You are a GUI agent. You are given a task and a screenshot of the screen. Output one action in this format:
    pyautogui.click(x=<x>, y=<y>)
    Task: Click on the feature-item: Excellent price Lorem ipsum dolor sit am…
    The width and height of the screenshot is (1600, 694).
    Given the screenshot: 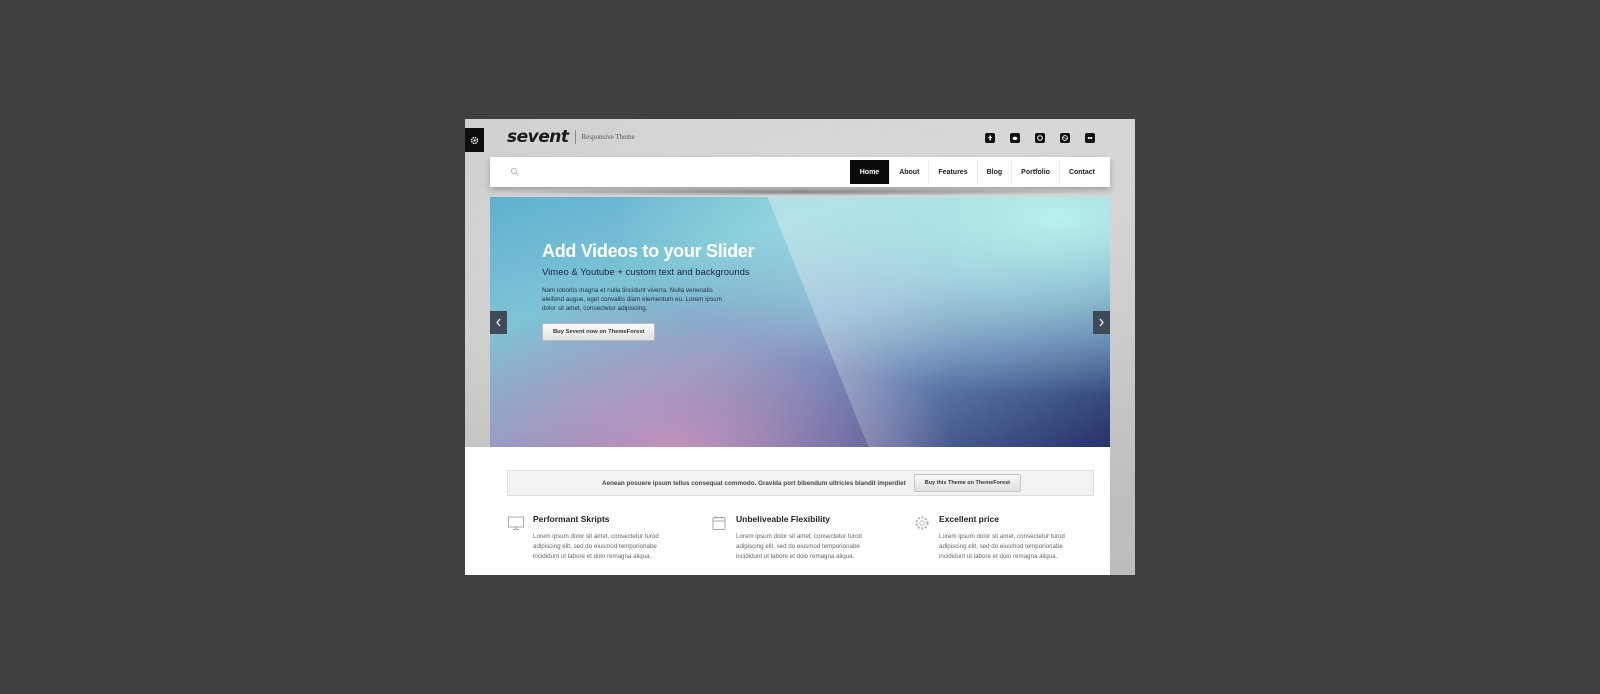 What is the action you would take?
    pyautogui.click(x=1014, y=538)
    